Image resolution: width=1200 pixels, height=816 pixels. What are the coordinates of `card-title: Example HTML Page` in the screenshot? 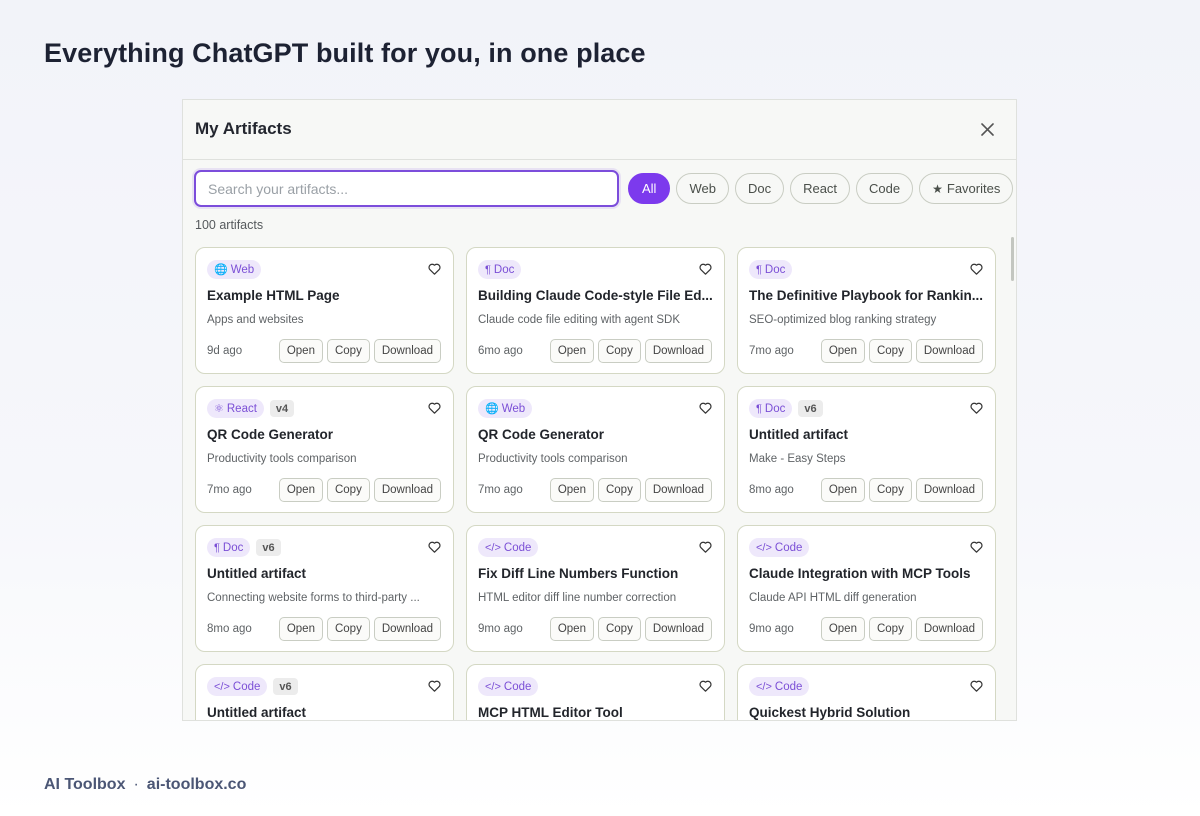 It's located at (273, 295).